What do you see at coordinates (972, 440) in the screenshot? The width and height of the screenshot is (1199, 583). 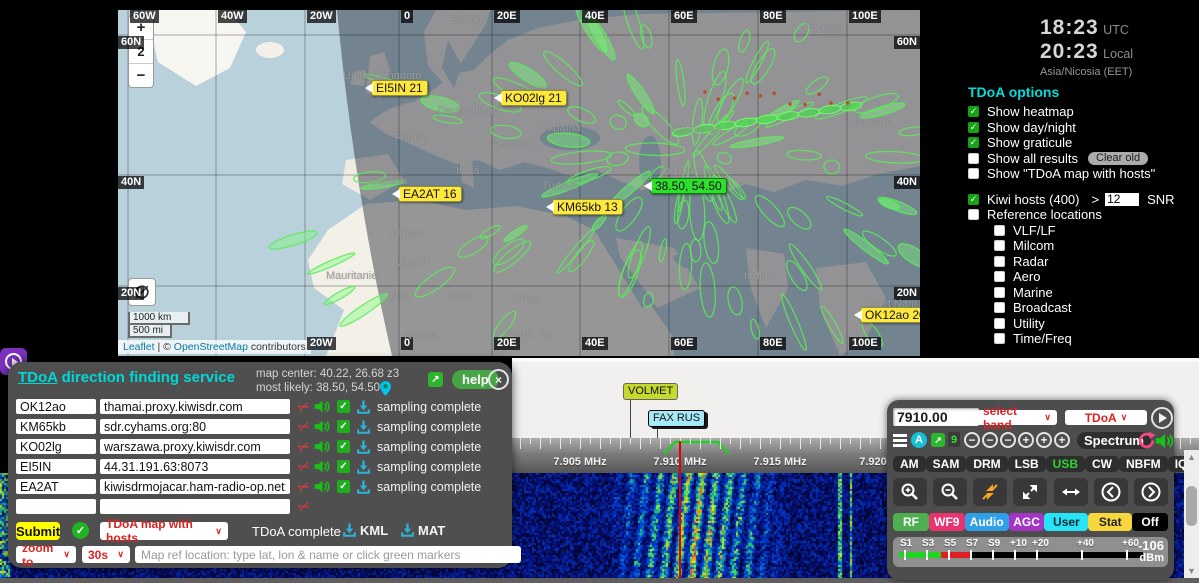 I see `zoom-out-1-button: −` at bounding box center [972, 440].